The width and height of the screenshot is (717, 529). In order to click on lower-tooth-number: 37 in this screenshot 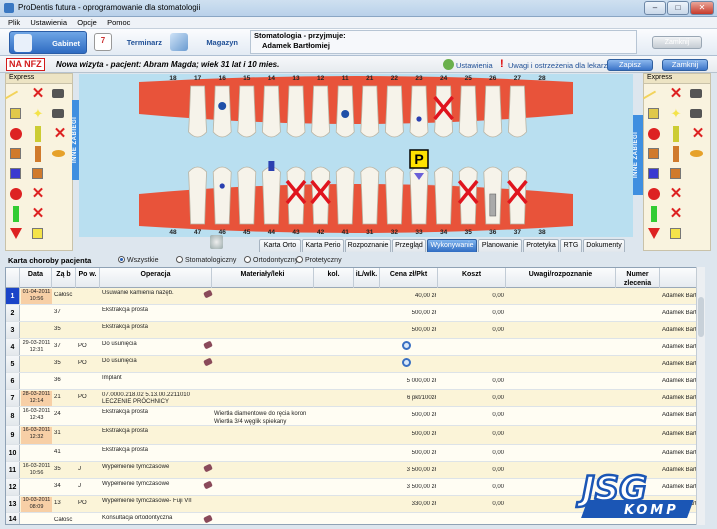, I will do `click(518, 232)`.